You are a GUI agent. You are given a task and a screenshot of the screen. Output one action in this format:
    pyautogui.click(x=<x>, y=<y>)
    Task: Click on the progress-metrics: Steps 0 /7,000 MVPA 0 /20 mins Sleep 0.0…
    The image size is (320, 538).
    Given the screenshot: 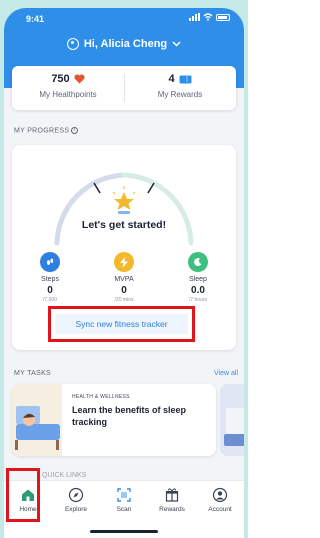 What is the action you would take?
    pyautogui.click(x=124, y=277)
    